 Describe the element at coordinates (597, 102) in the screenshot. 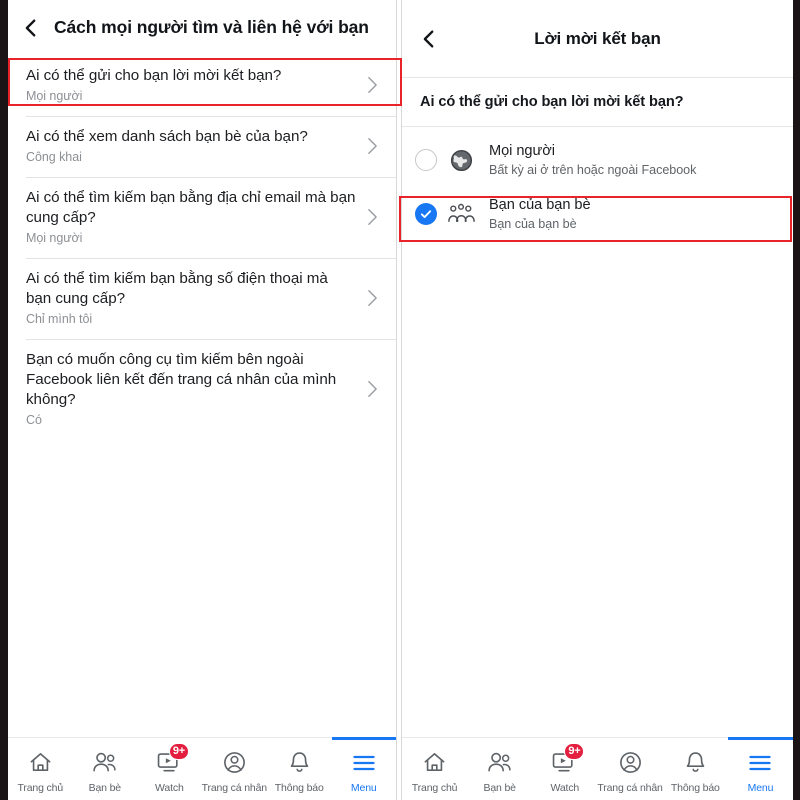

I see `question-label: Ai có thể gửi cho bạn lời mời kết bạn?` at that location.